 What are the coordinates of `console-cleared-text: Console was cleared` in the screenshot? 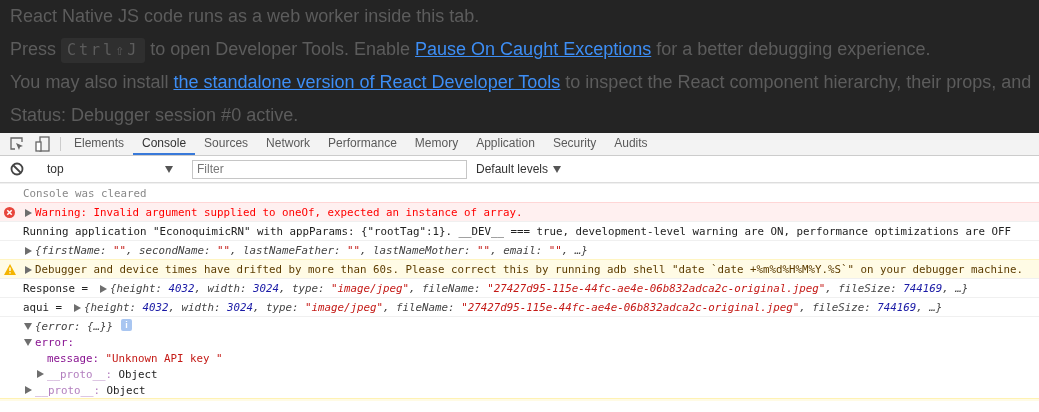 It's located at (85, 193).